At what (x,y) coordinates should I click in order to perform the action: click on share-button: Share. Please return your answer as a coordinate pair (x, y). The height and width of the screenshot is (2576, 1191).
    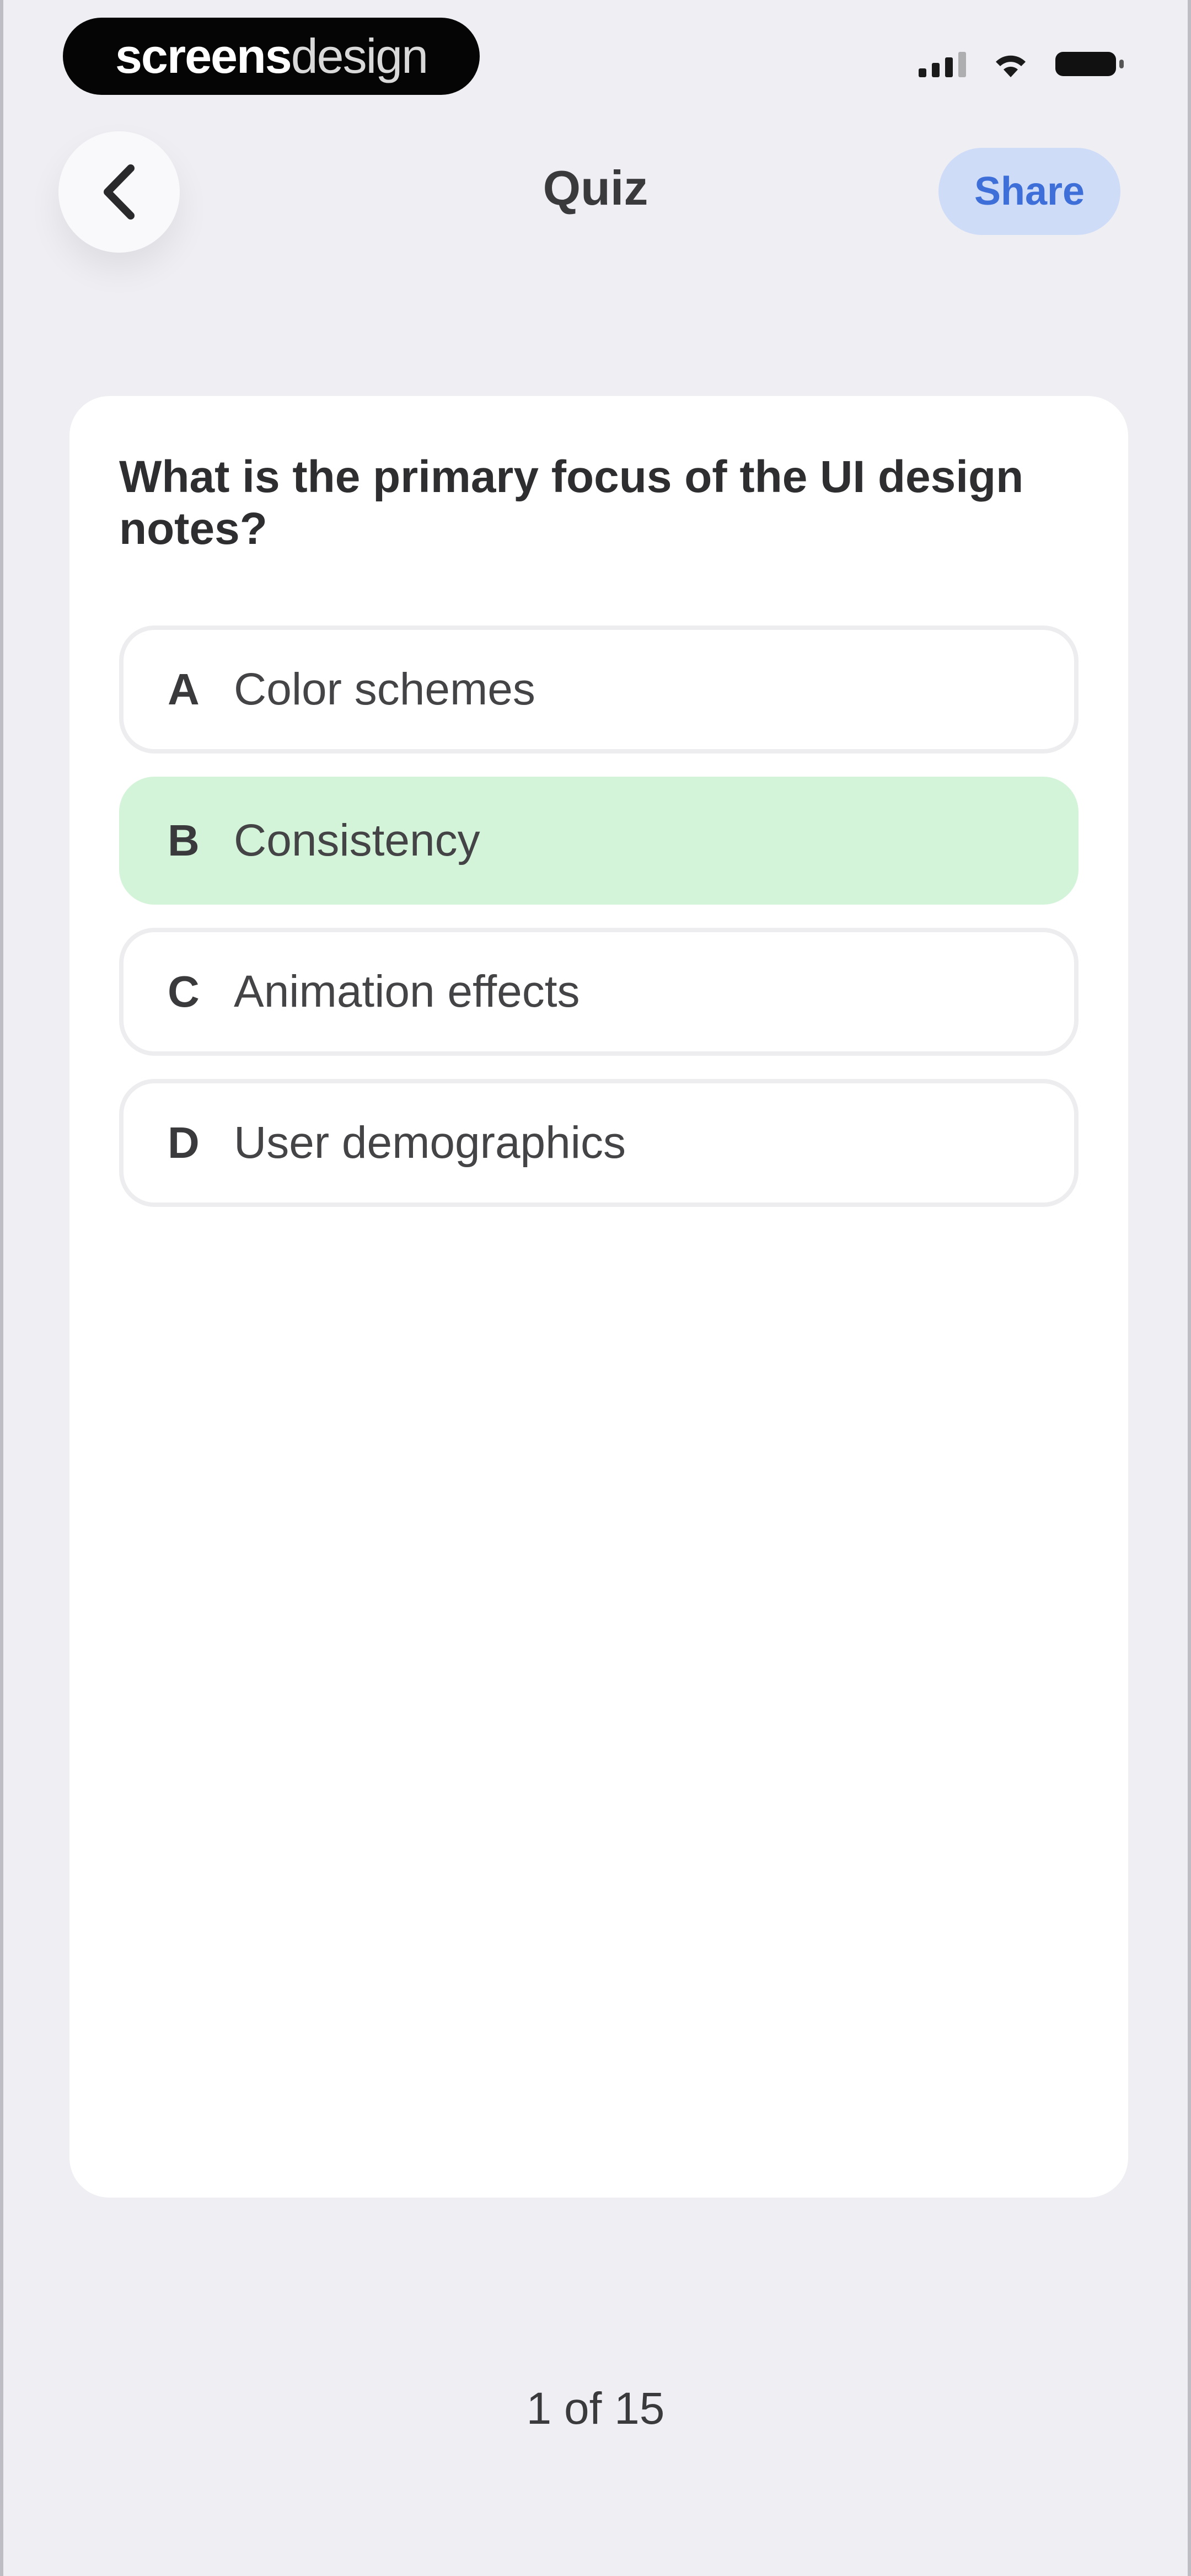
    Looking at the image, I should click on (1029, 191).